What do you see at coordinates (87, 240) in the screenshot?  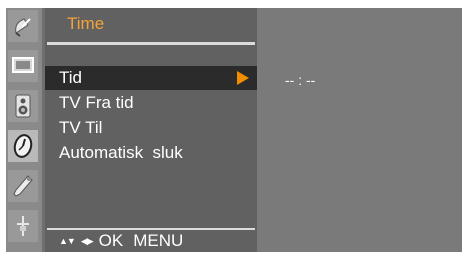 I see `left-right-arrows-icon: ◀▶` at bounding box center [87, 240].